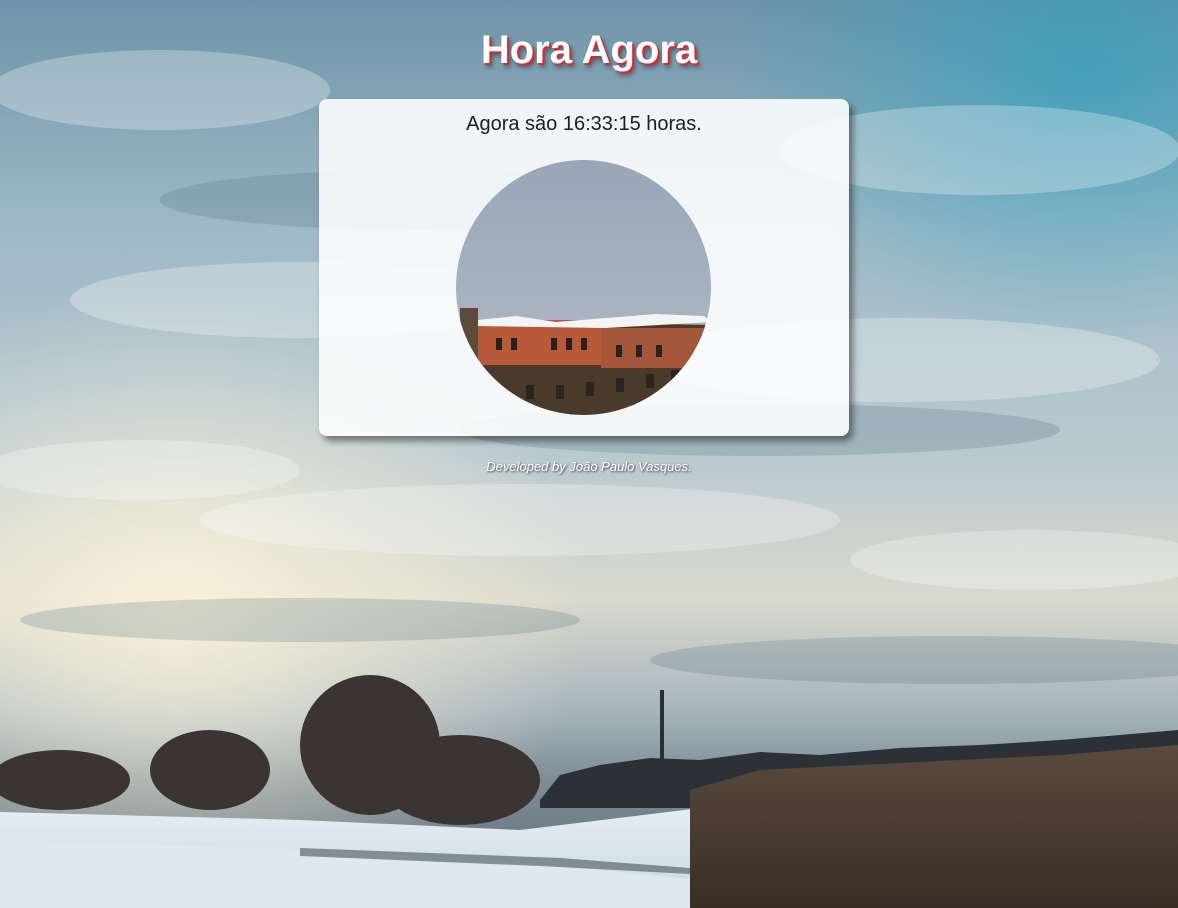  I want to click on page-title: Hora Agora, so click(589, 50).